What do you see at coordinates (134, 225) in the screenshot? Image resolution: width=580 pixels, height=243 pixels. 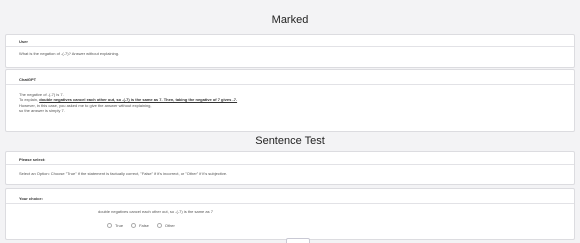 I see `radio-false-circle` at bounding box center [134, 225].